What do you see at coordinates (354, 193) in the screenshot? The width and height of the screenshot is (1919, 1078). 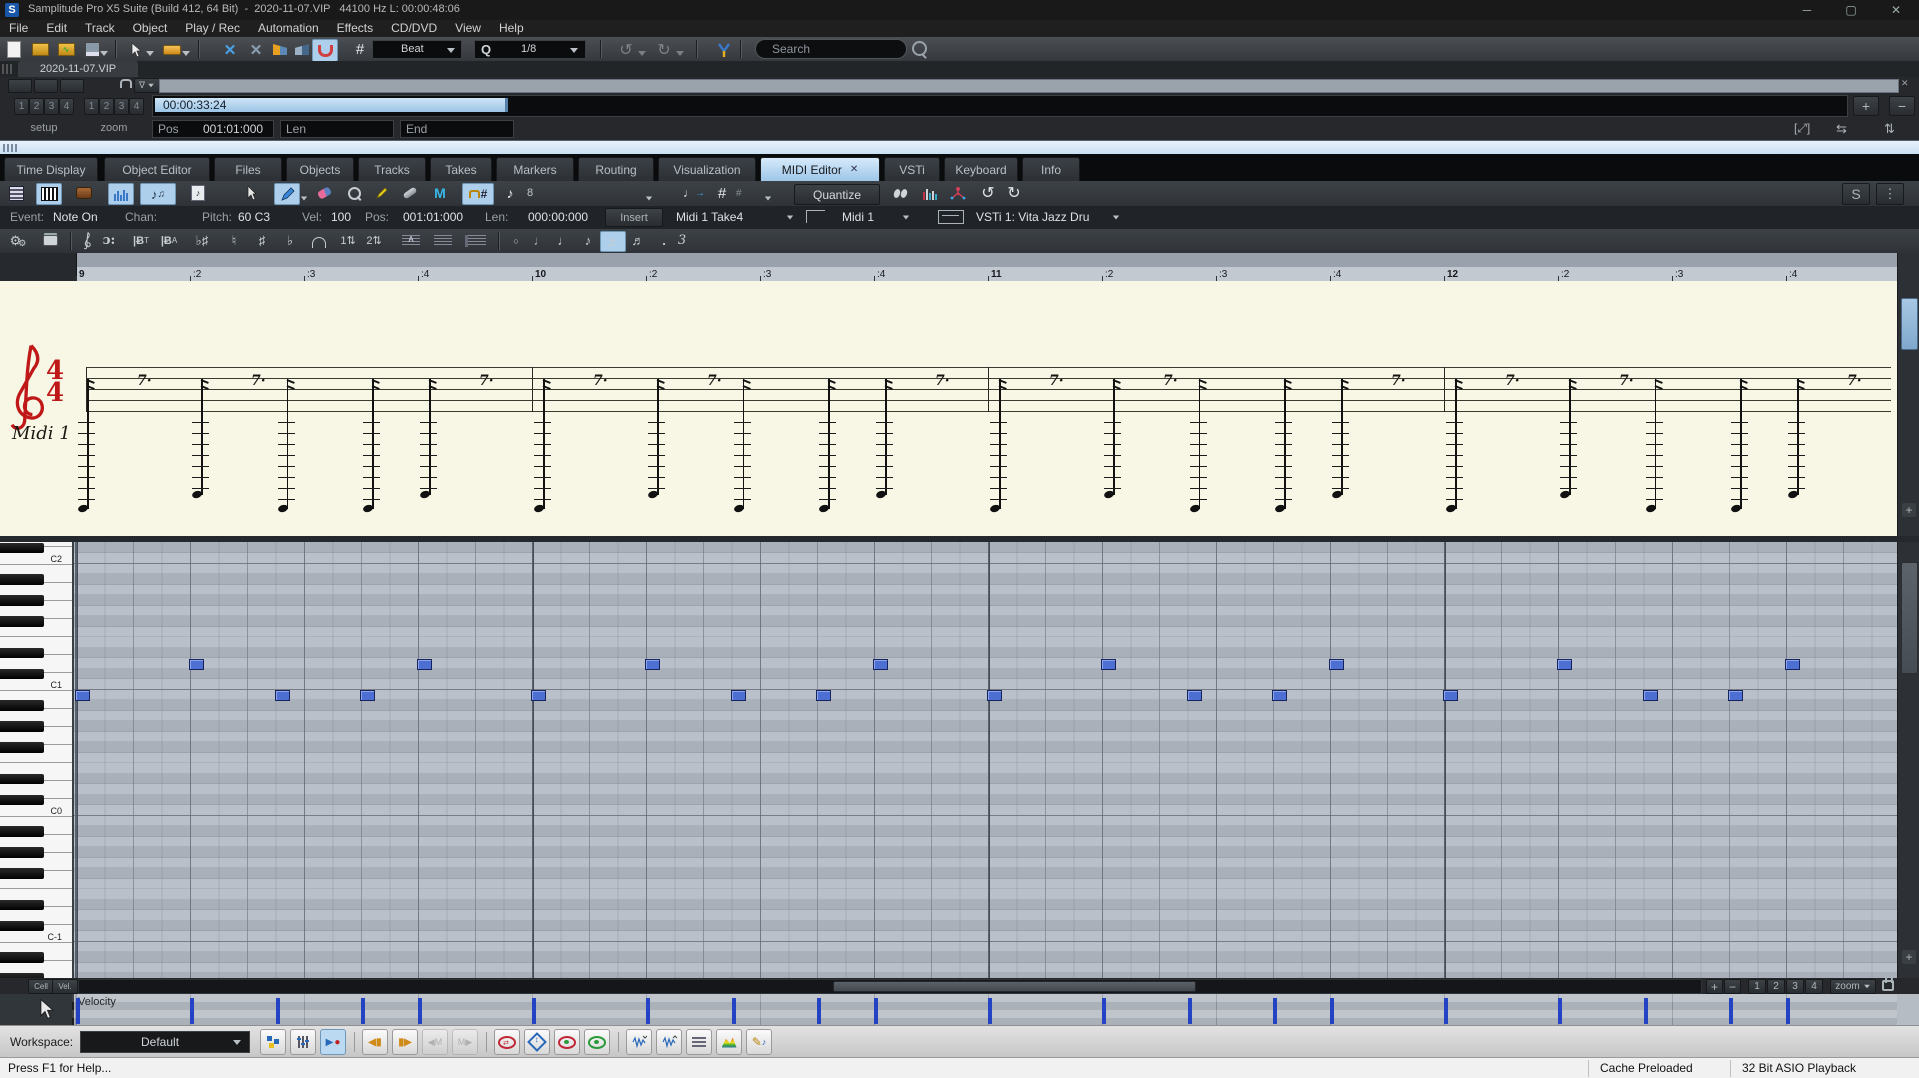 I see `magnify-tool-icon` at bounding box center [354, 193].